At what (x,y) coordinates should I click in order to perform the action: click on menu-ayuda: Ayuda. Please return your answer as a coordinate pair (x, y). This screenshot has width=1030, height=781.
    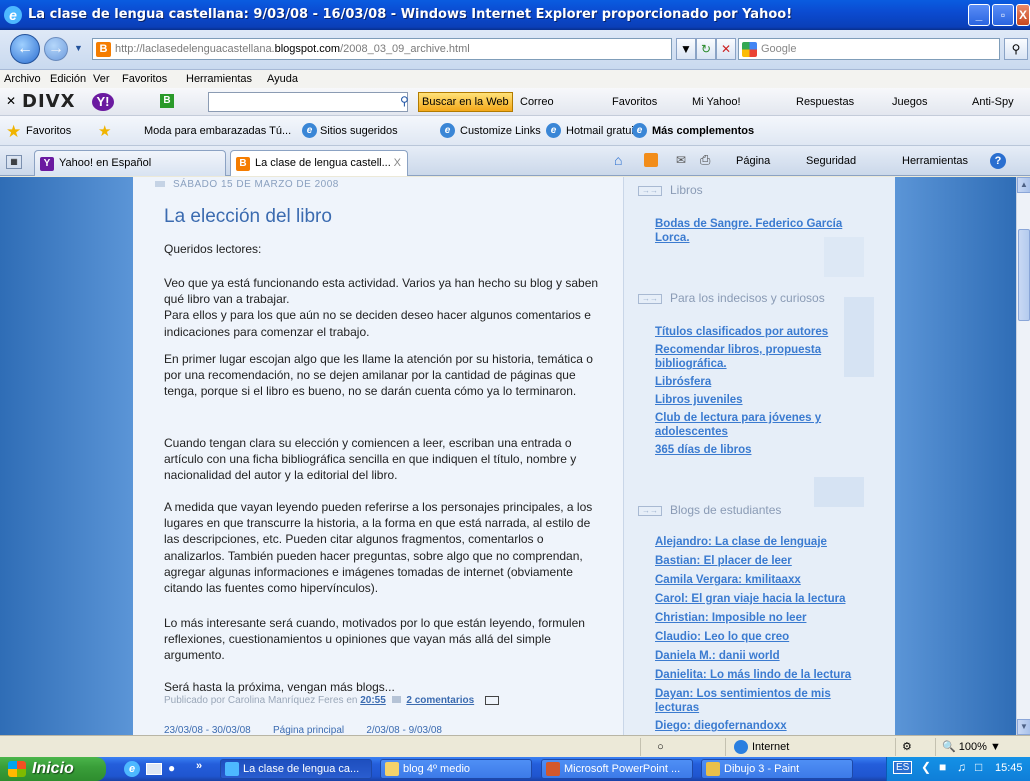
    Looking at the image, I should click on (282, 79).